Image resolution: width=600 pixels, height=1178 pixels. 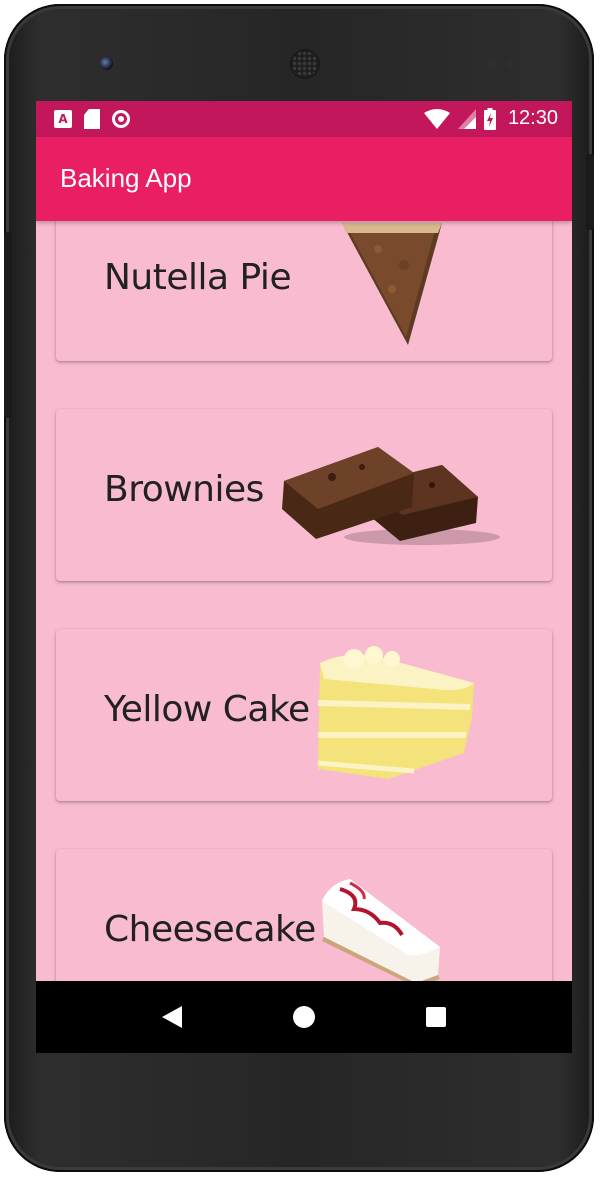 I want to click on light-sensor, so click(x=510, y=64).